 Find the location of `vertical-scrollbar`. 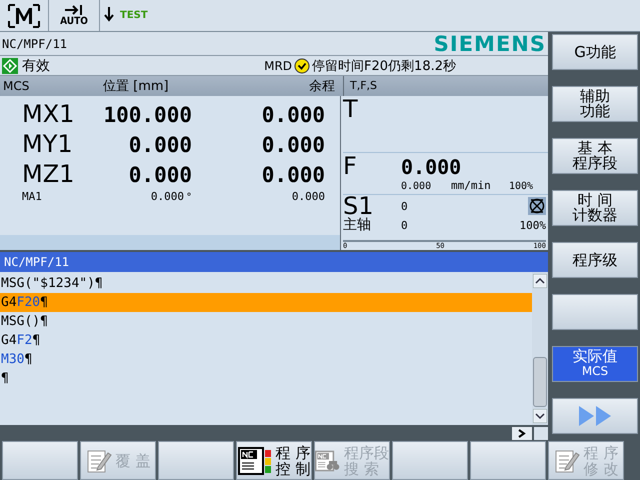

vertical-scrollbar is located at coordinates (540, 348).